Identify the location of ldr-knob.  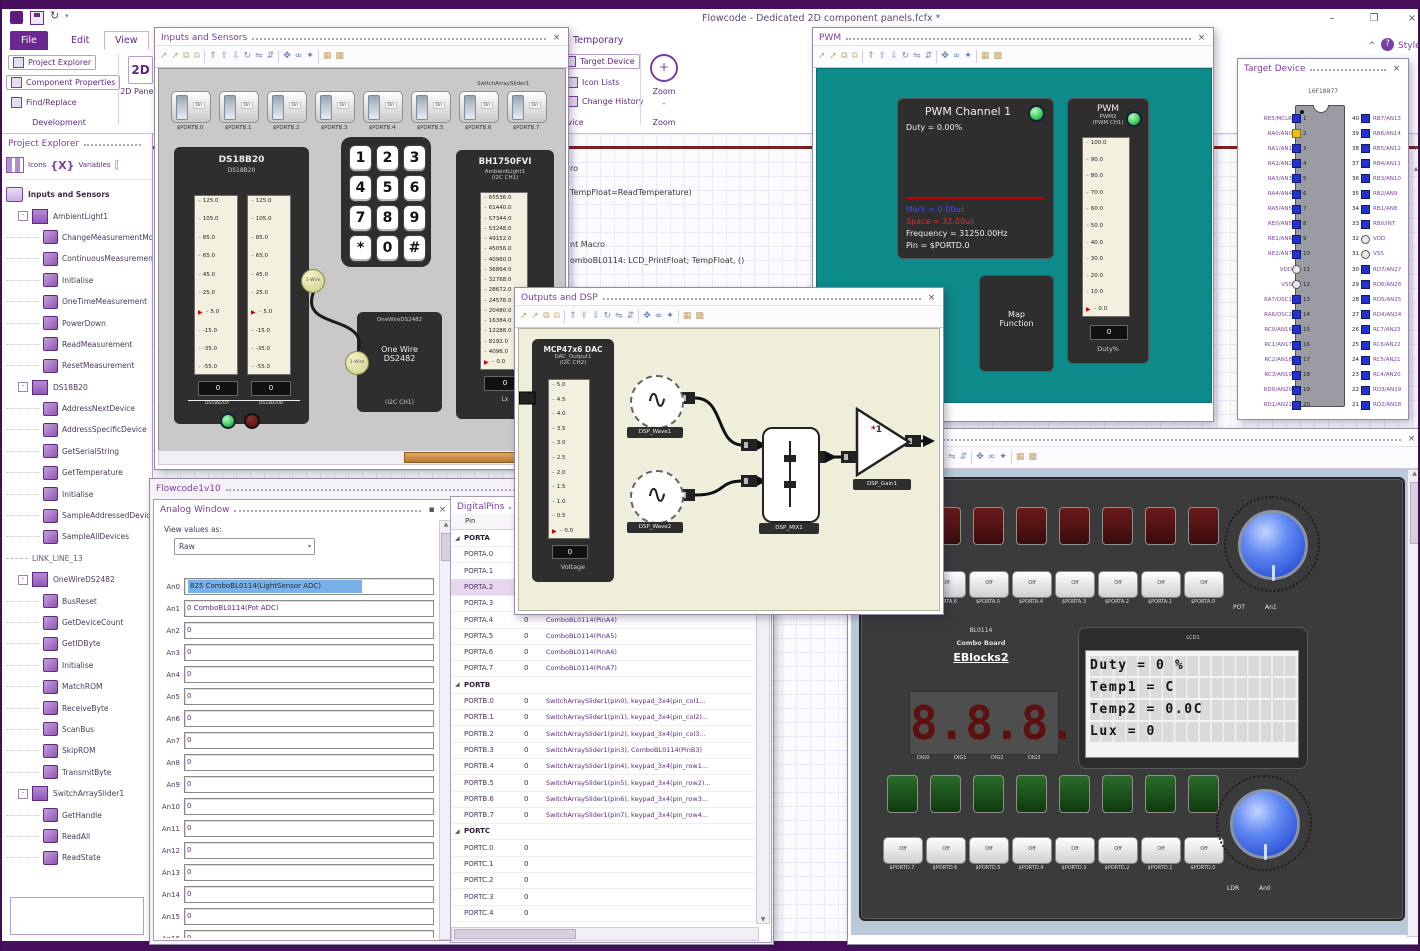
(1265, 824).